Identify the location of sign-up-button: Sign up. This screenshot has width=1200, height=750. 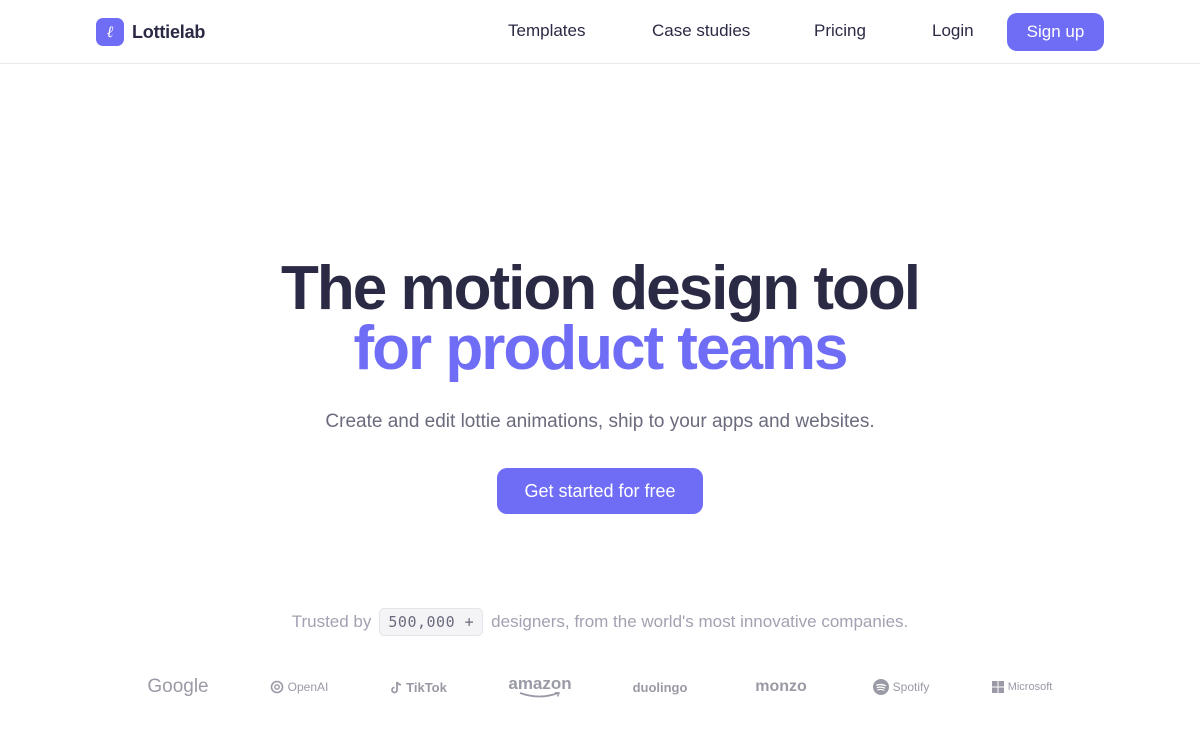
(1055, 32).